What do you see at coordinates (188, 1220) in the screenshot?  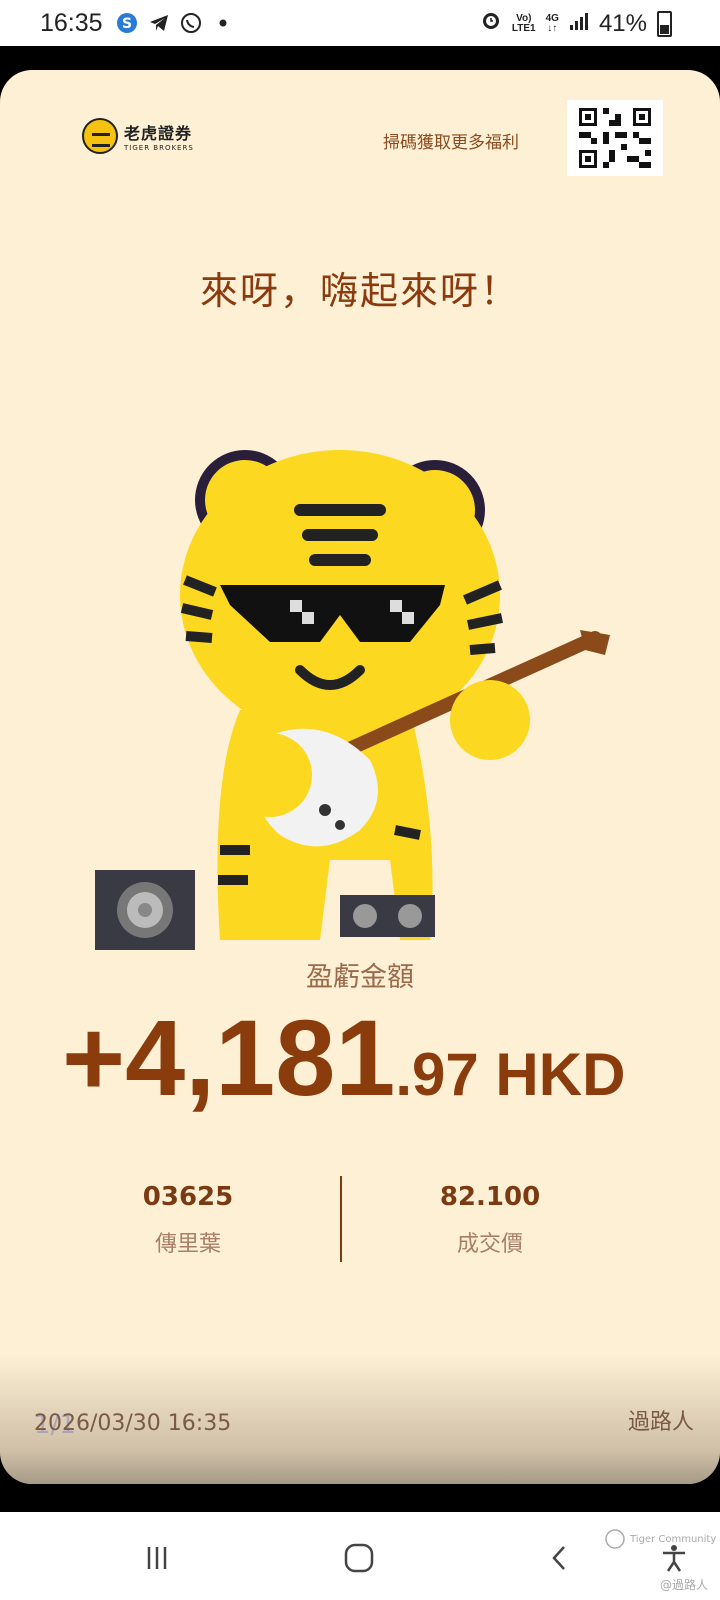 I see `stock-info: 03625 傳里葉` at bounding box center [188, 1220].